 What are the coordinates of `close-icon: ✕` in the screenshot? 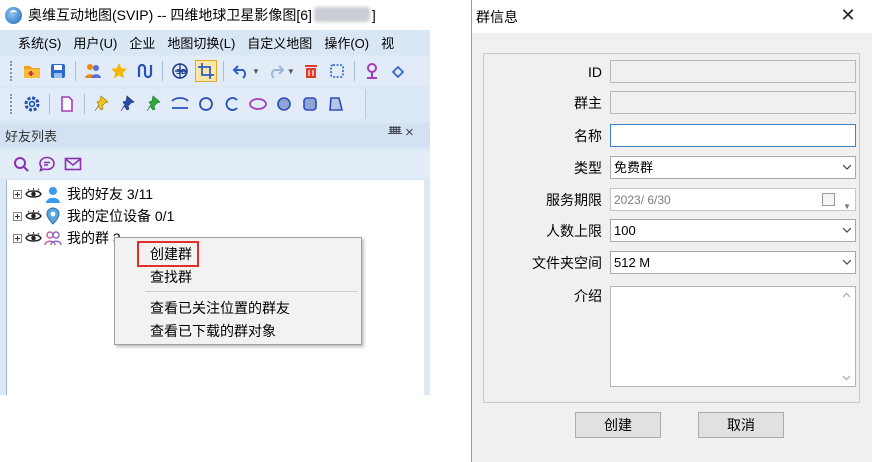 It's located at (848, 16).